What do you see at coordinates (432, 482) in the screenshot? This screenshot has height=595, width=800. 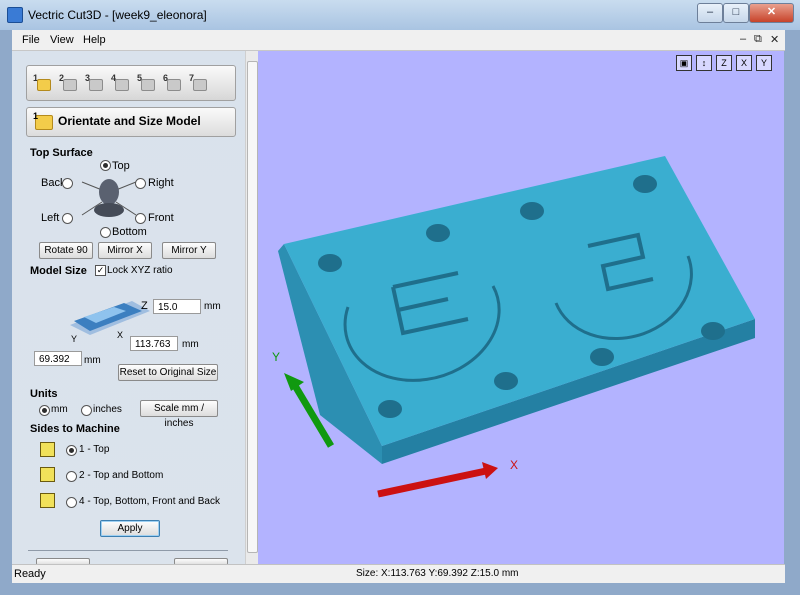 I see `x-axis-arrow` at bounding box center [432, 482].